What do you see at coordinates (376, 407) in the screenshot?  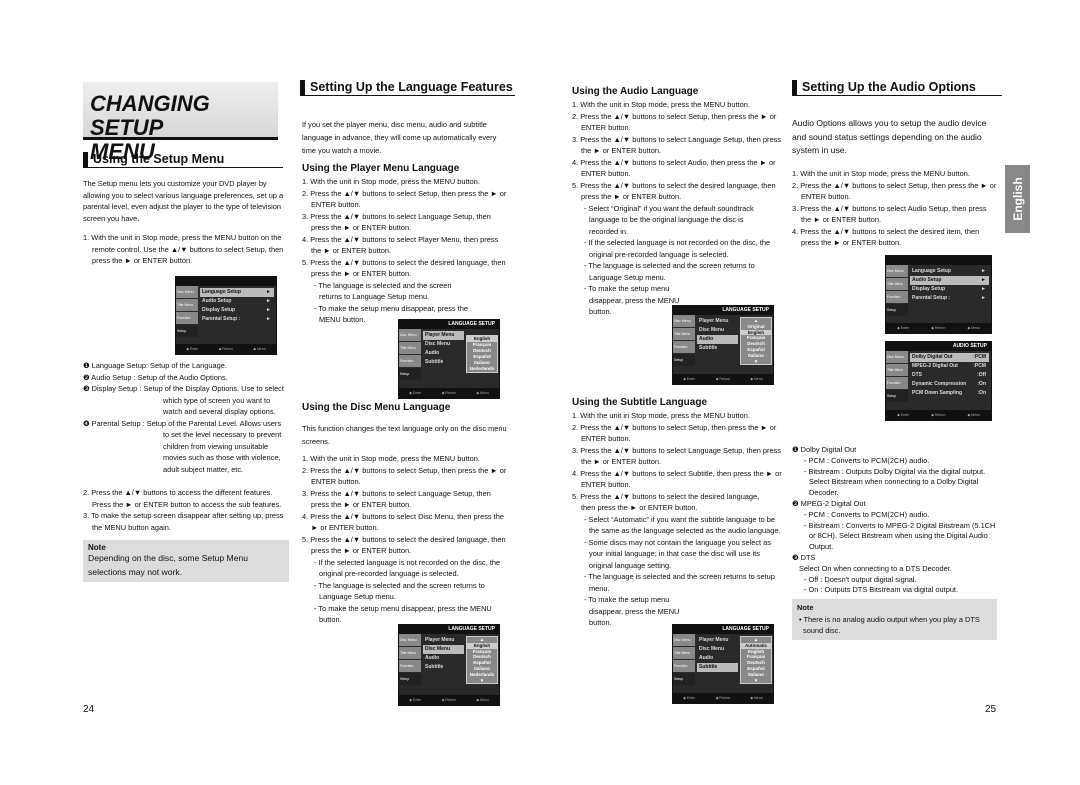 I see `heading-disc-menu: Using the Disc Menu Language` at bounding box center [376, 407].